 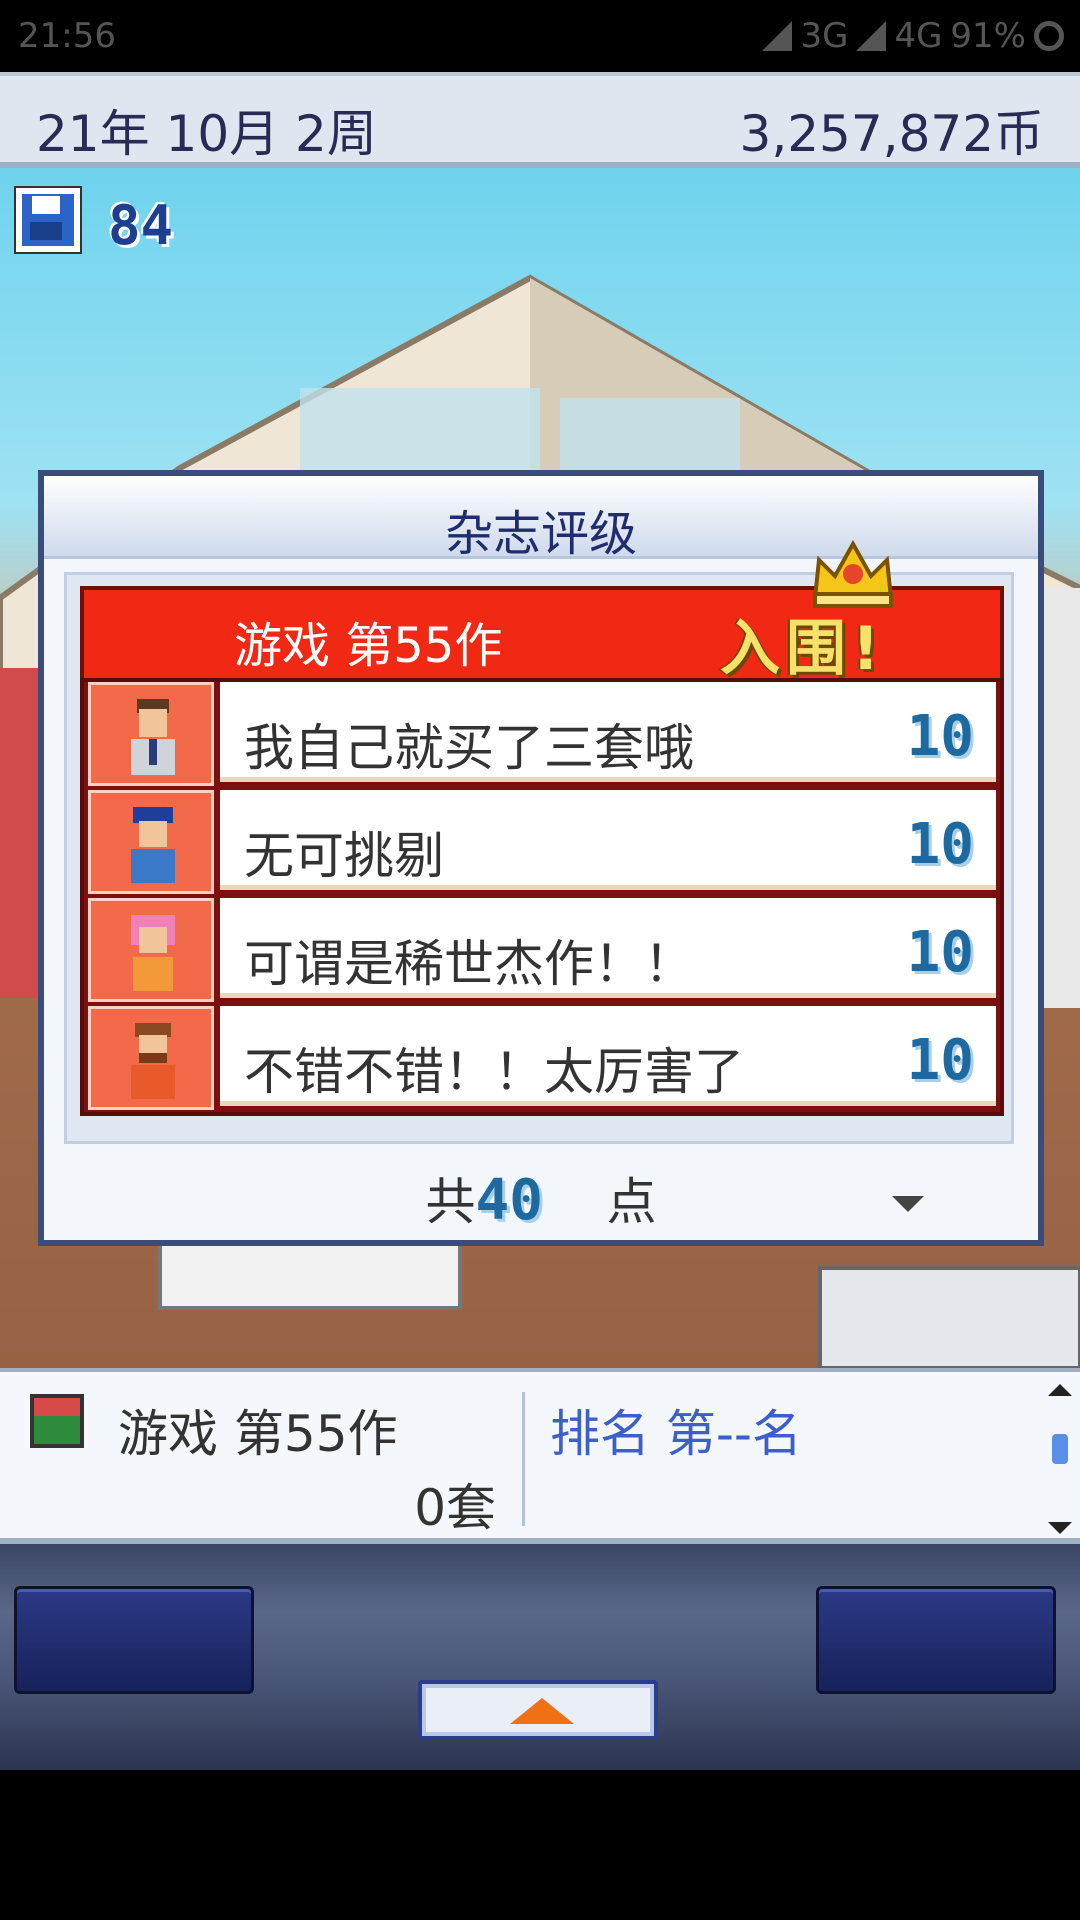 What do you see at coordinates (891, 134) in the screenshot?
I see `money-balance: 3,257,872币` at bounding box center [891, 134].